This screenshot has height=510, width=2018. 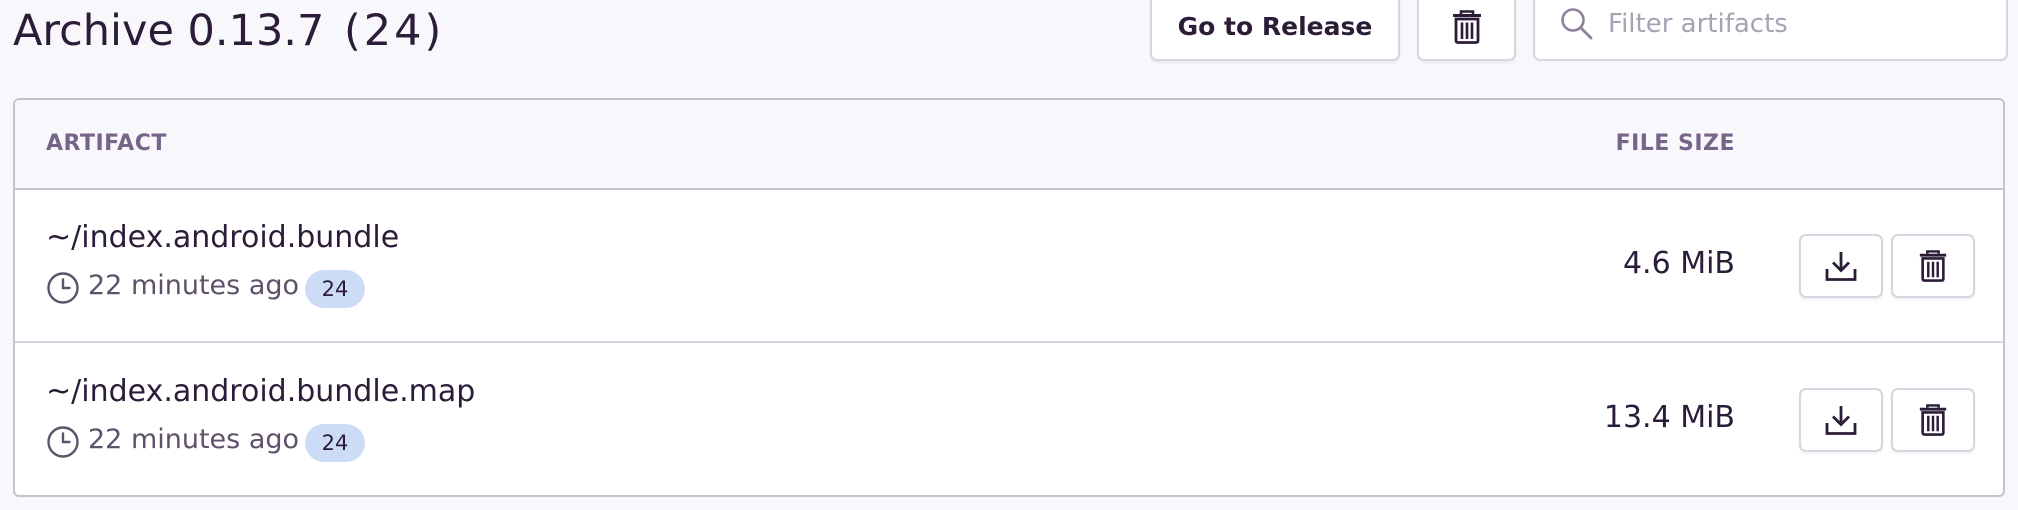 I want to click on column-header-artifact: ARTIFACT, so click(x=106, y=143).